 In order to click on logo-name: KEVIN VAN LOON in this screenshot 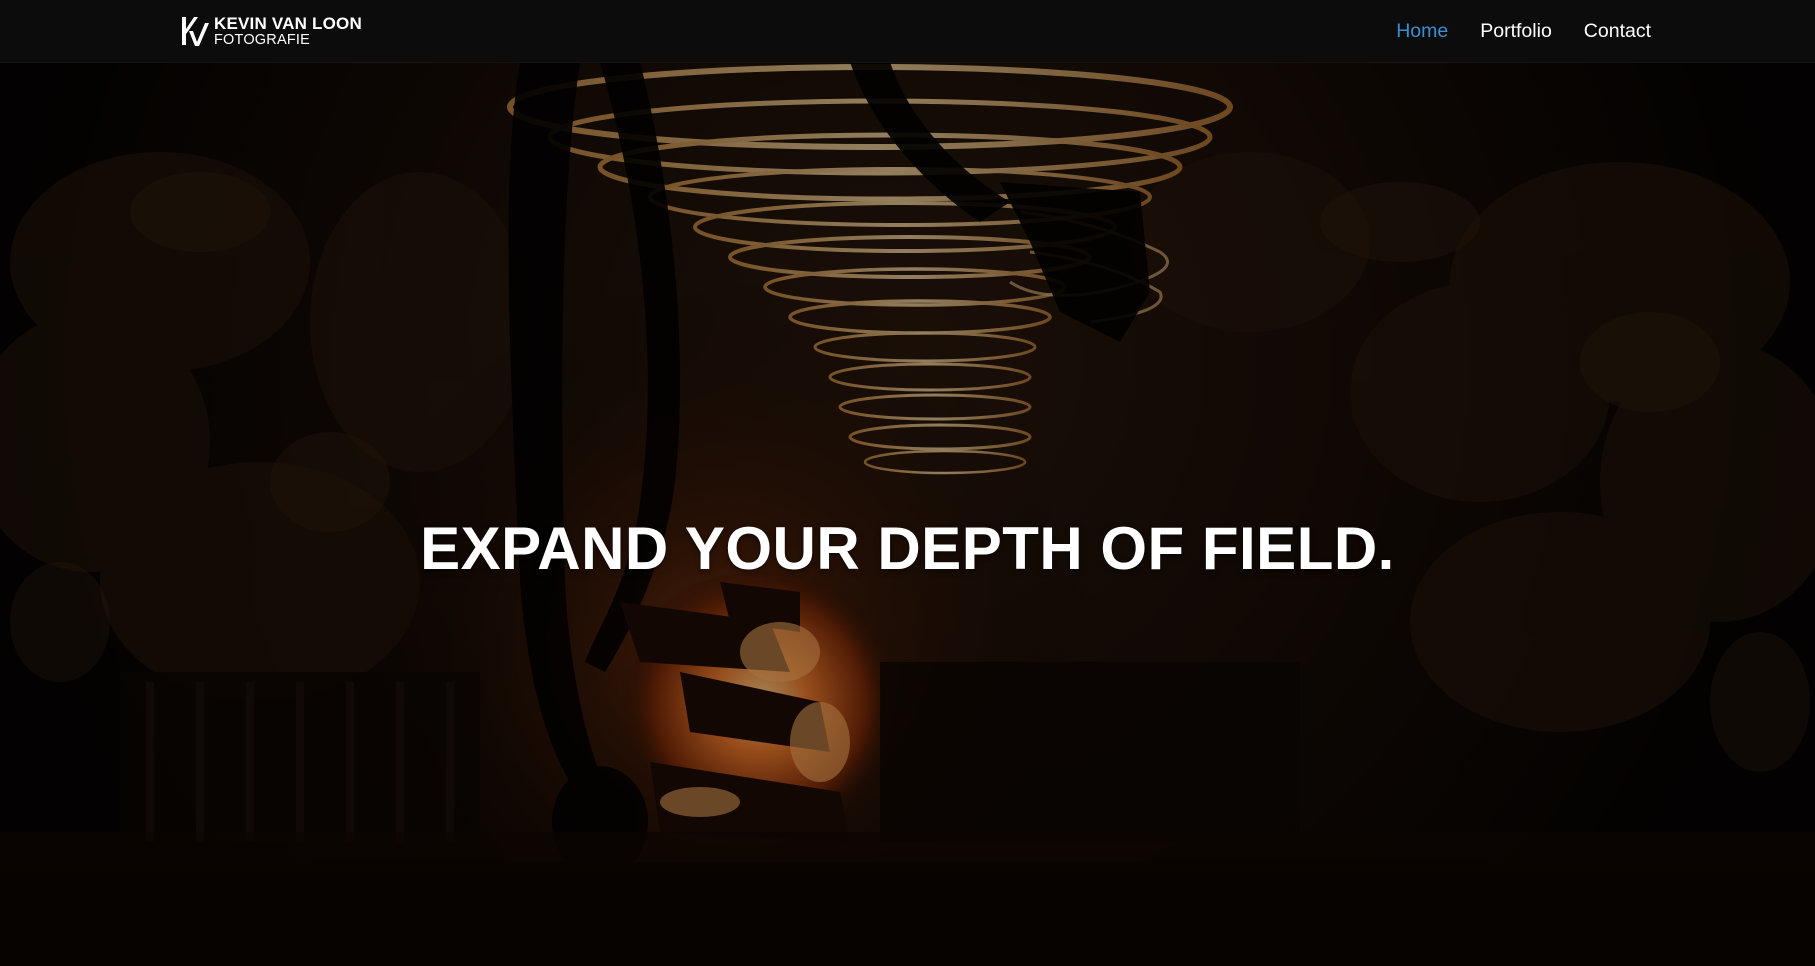, I will do `click(288, 23)`.